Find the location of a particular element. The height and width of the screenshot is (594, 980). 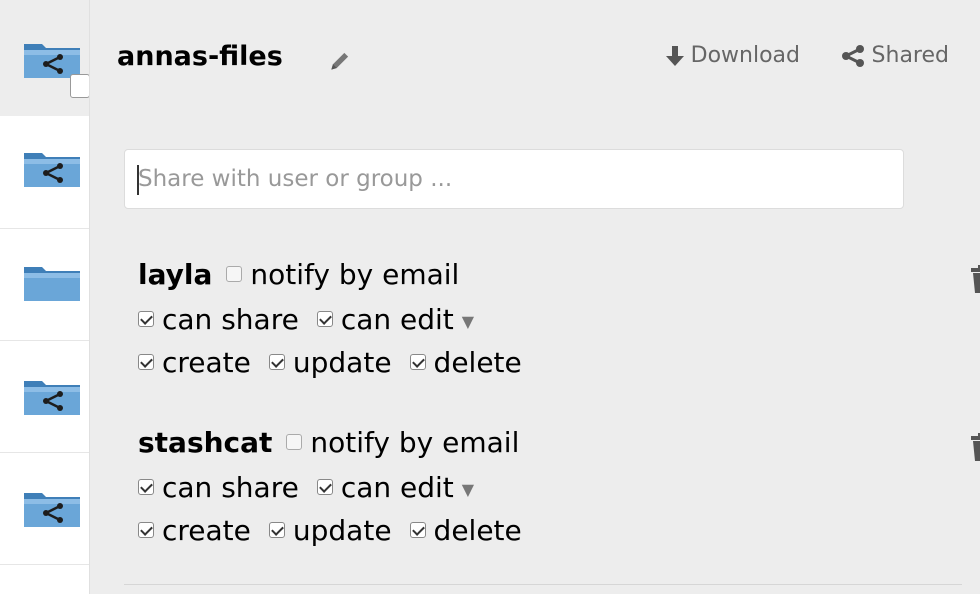

sidebar-title: annas-files is located at coordinates (200, 56).